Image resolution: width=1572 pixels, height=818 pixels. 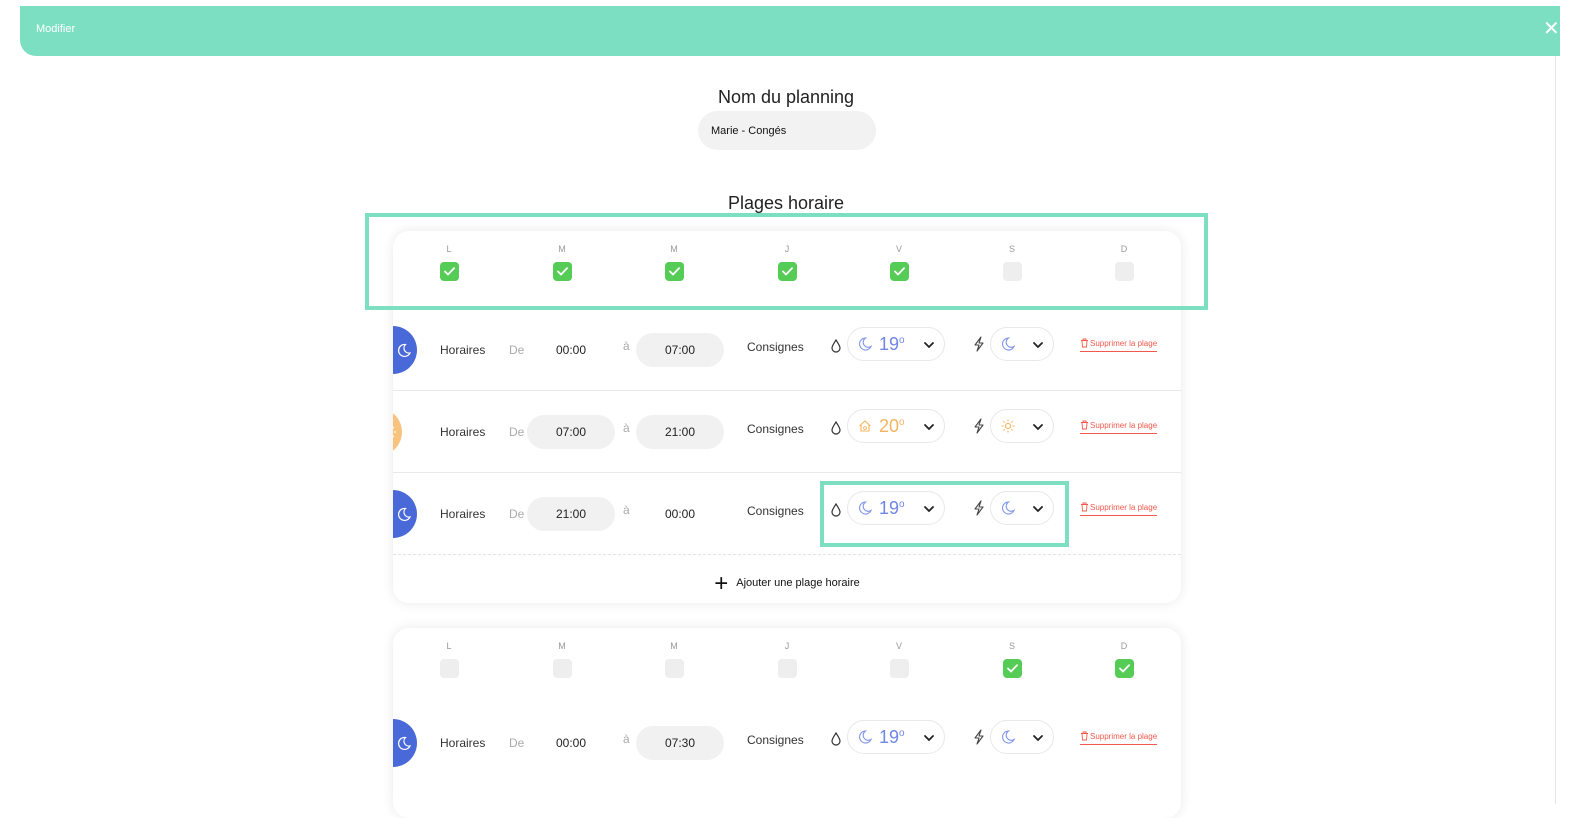 I want to click on boost-bolt-icon, so click(x=979, y=739).